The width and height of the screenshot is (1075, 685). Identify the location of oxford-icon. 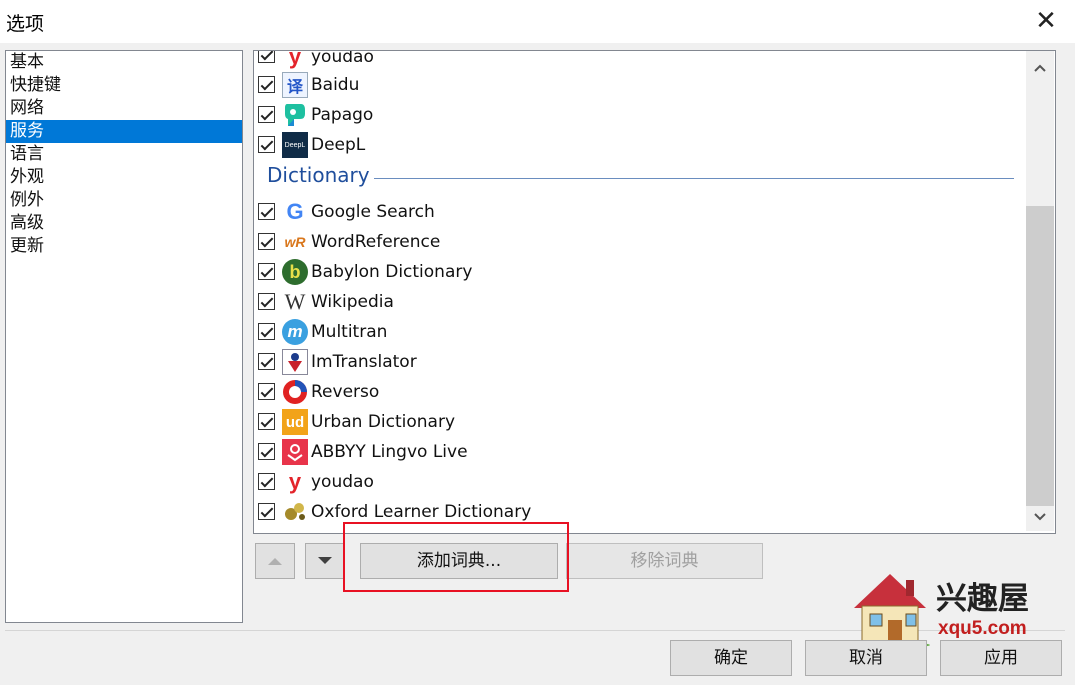
(295, 512).